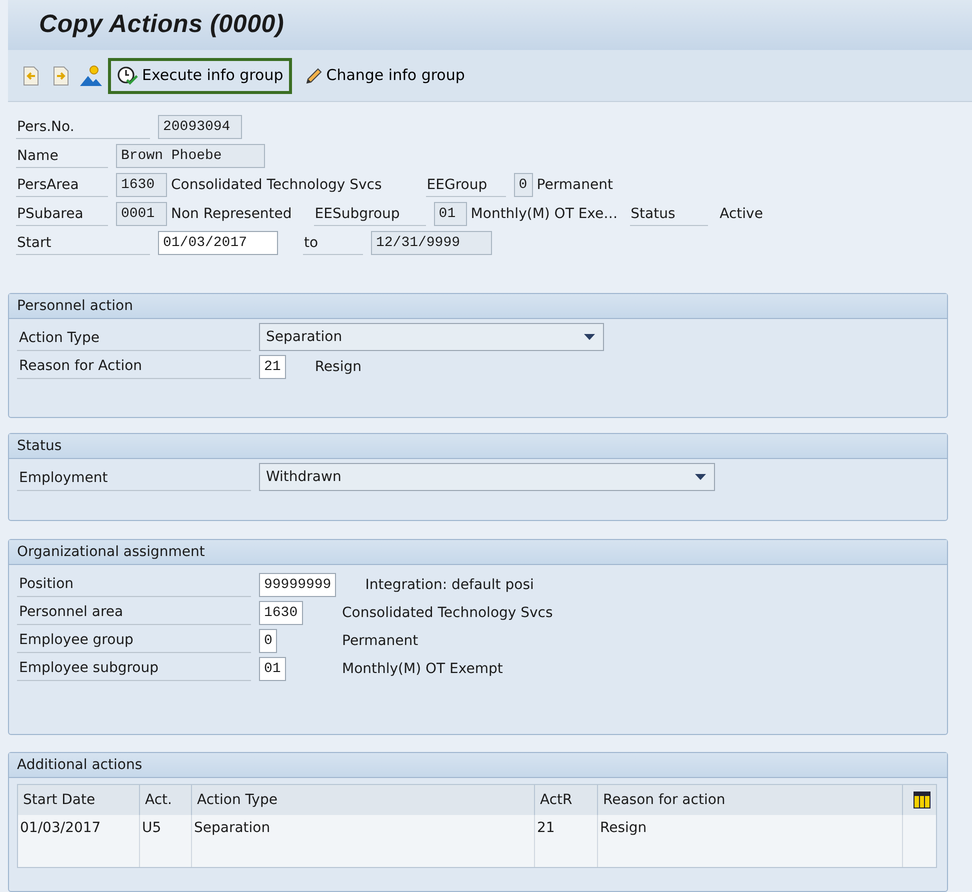 This screenshot has width=972, height=892. Describe the element at coordinates (128, 76) in the screenshot. I see `clock-check-icon` at that location.